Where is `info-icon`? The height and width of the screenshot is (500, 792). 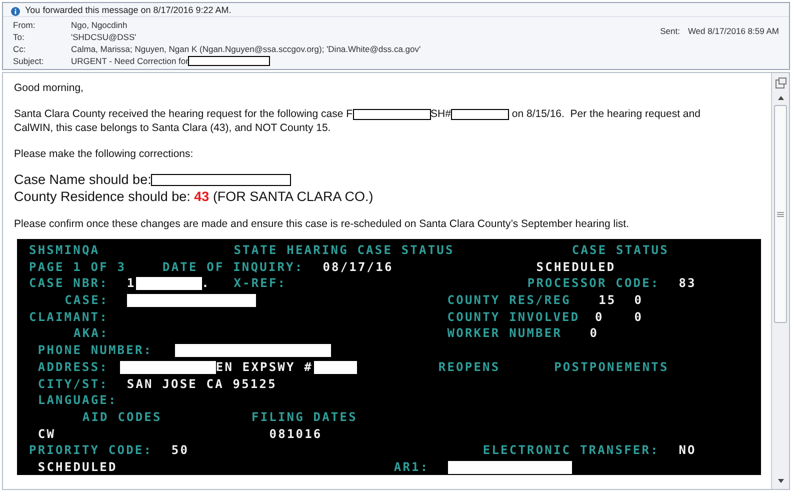 info-icon is located at coordinates (15, 11).